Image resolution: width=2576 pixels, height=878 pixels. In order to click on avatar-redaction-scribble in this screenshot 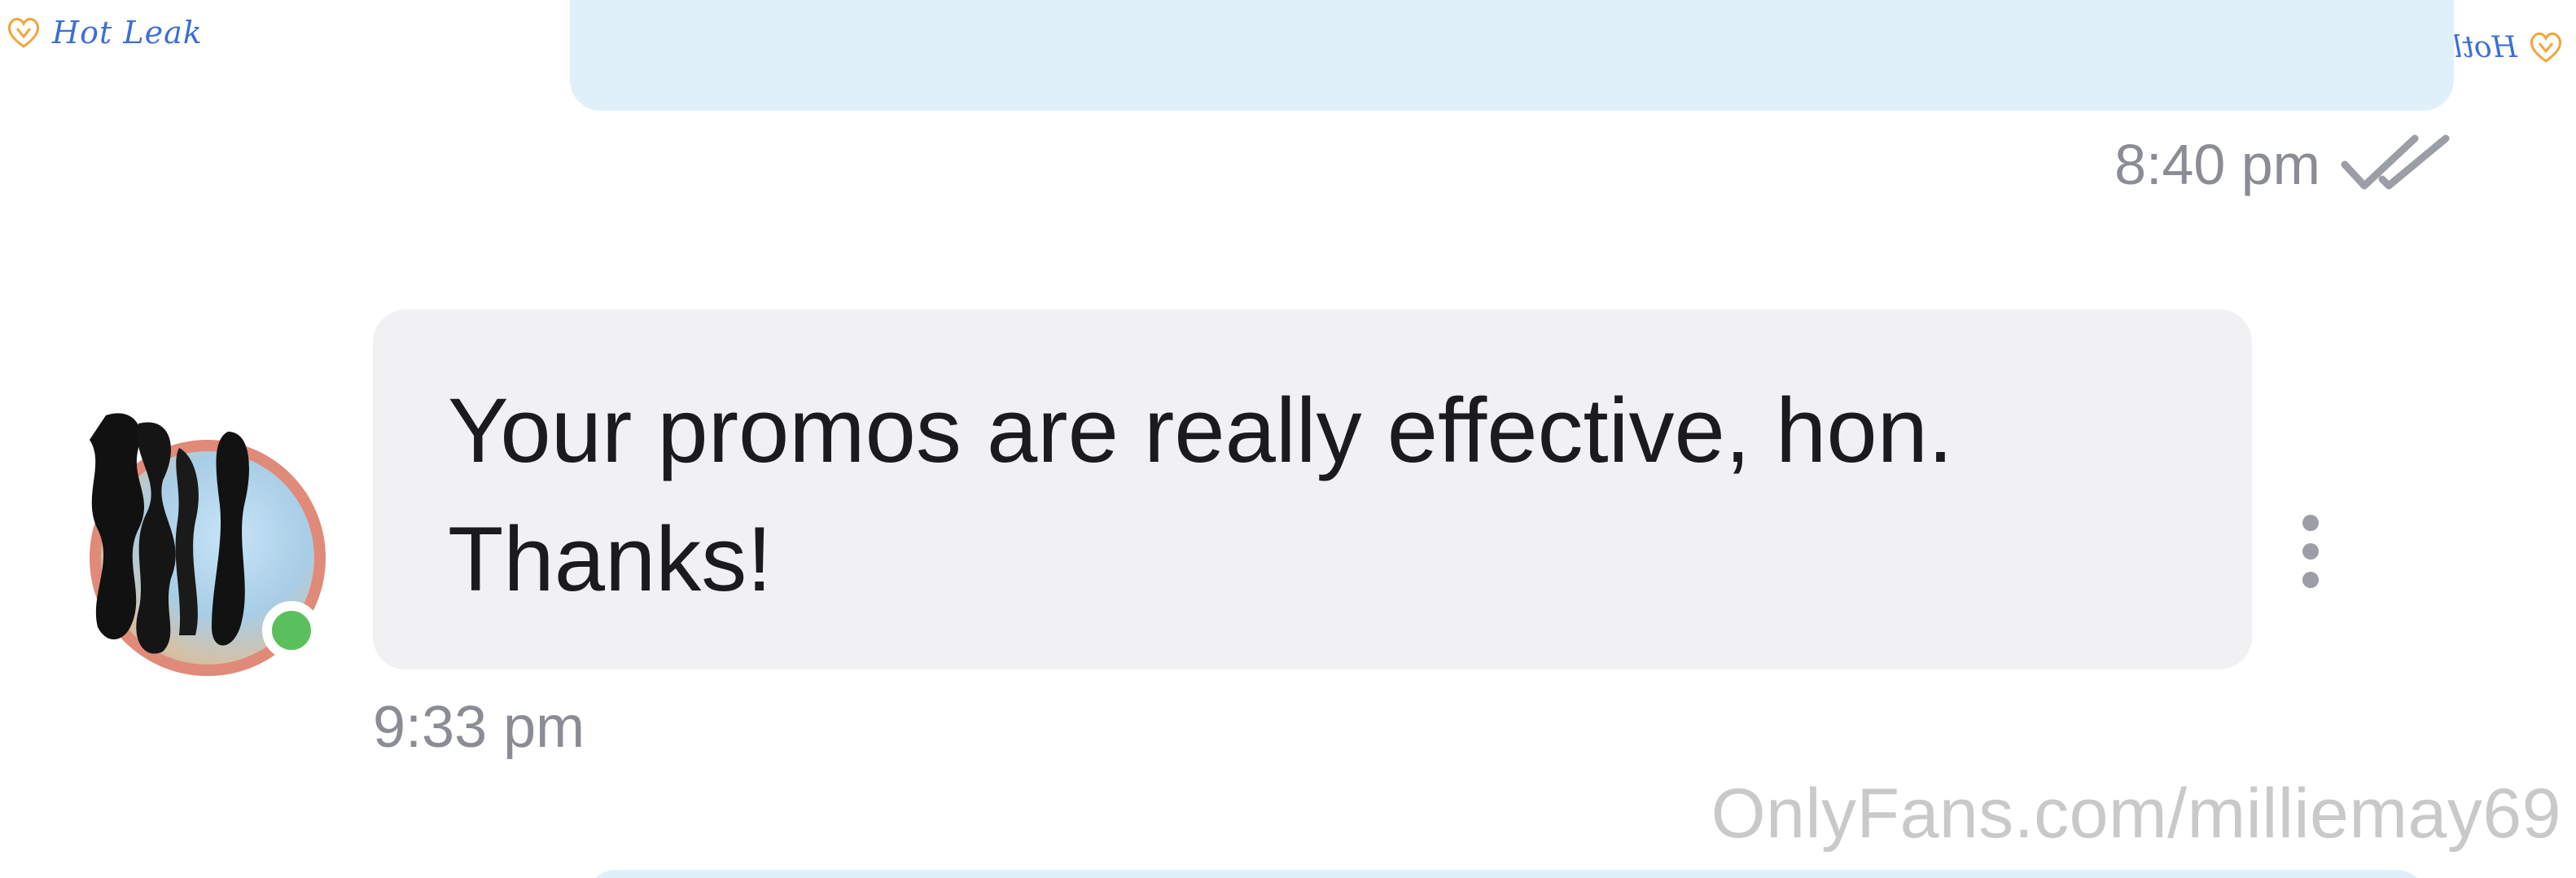, I will do `click(169, 533)`.